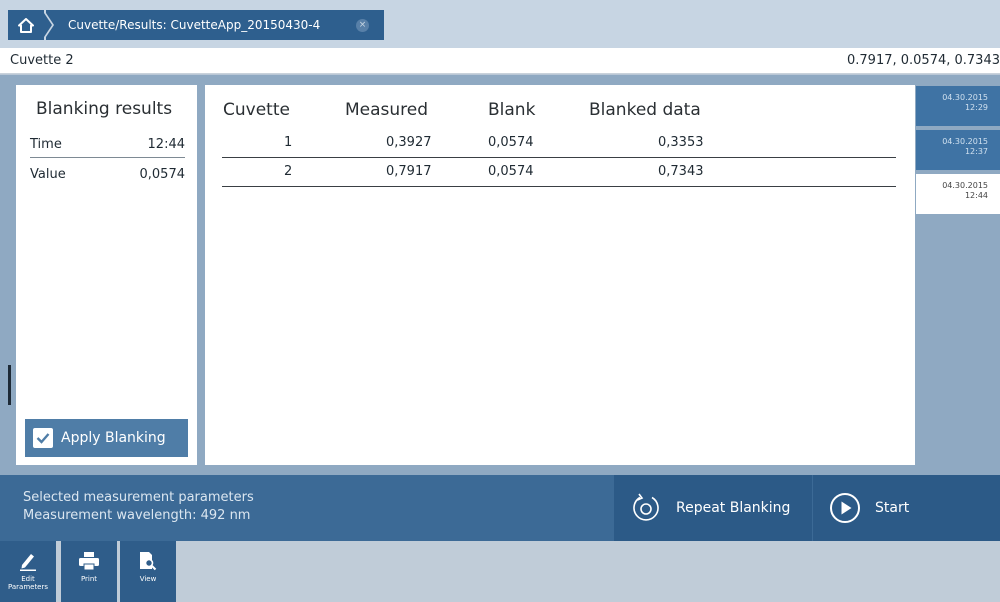  What do you see at coordinates (681, 142) in the screenshot?
I see `cell-blanked: 0,3353` at bounding box center [681, 142].